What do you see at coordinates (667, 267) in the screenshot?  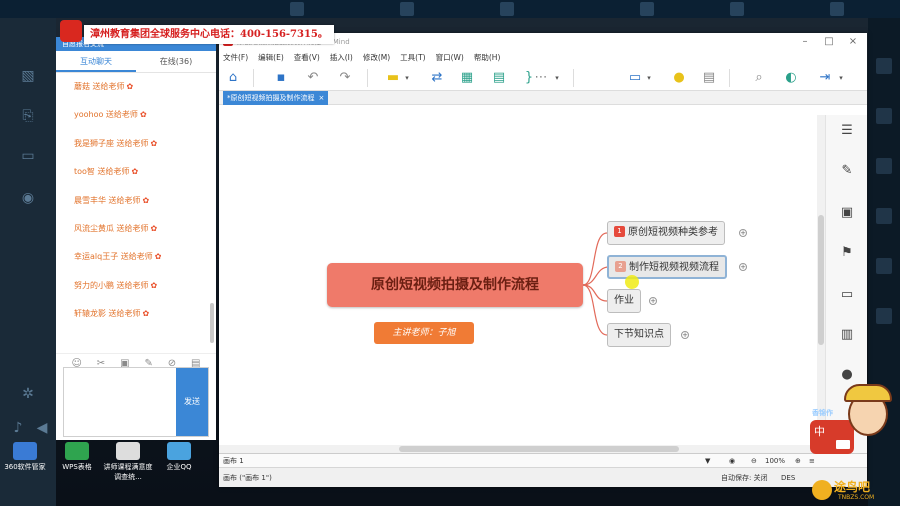 I see `topic-2: 2 制作短视频视频流程` at bounding box center [667, 267].